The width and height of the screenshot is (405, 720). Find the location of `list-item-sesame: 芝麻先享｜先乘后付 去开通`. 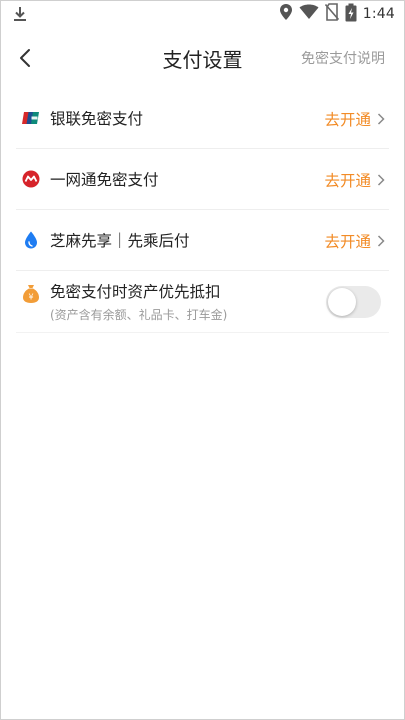

list-item-sesame: 芝麻先享｜先乘后付 去开通 is located at coordinates (202, 240).